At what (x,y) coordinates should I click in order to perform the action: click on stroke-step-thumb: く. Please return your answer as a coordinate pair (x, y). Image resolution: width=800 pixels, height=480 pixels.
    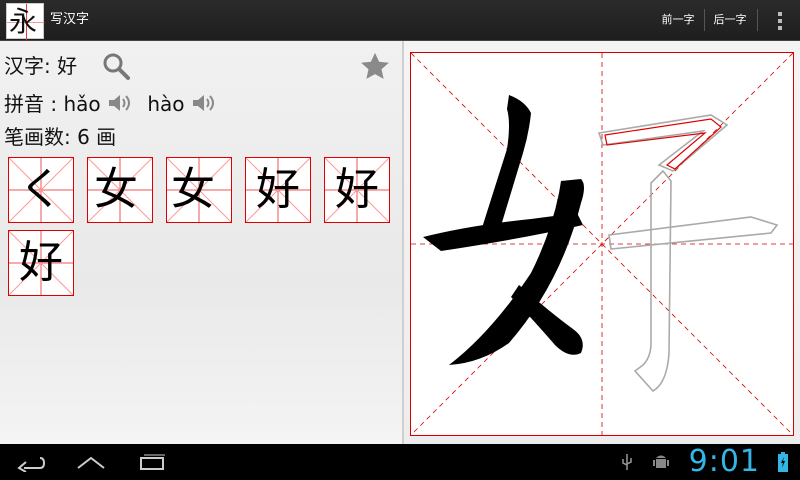
    Looking at the image, I should click on (41, 190).